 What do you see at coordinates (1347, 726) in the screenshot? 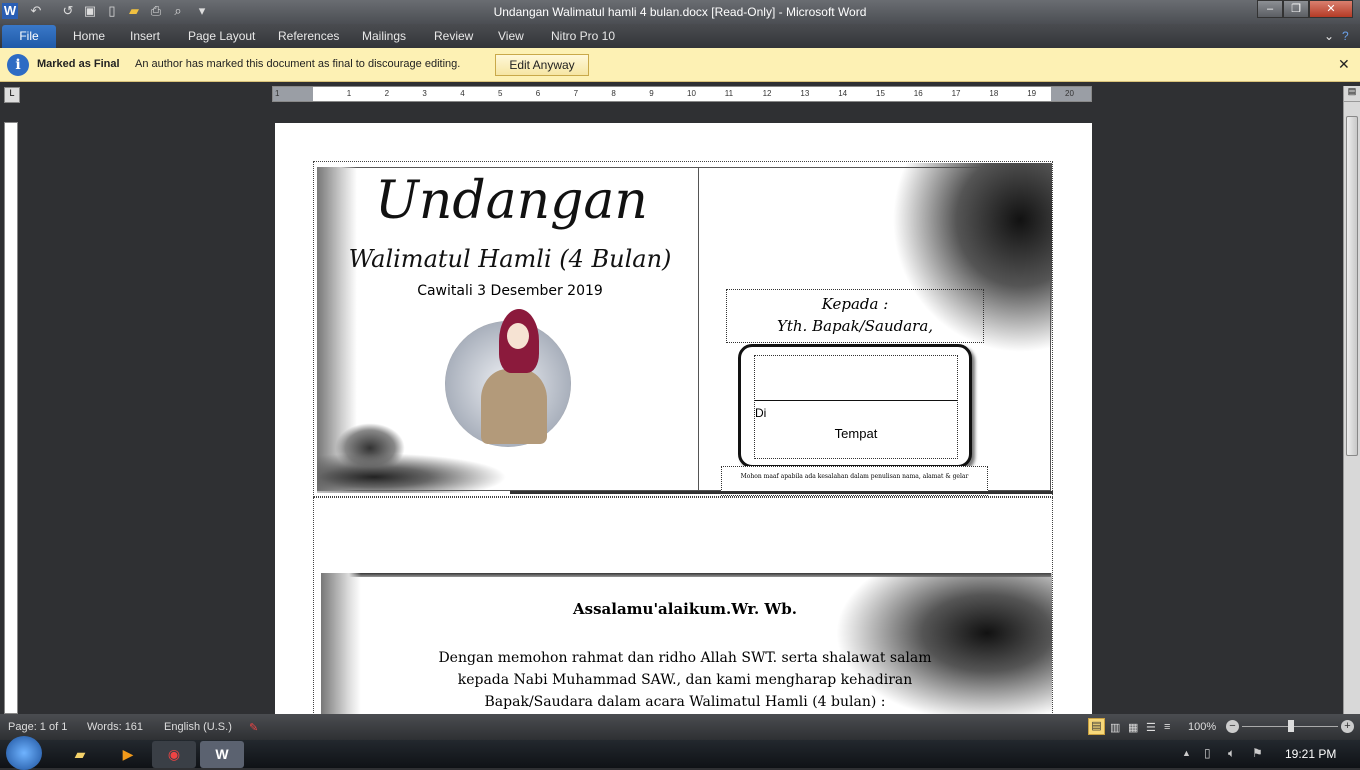
I see `zoom-in-button: +` at bounding box center [1347, 726].